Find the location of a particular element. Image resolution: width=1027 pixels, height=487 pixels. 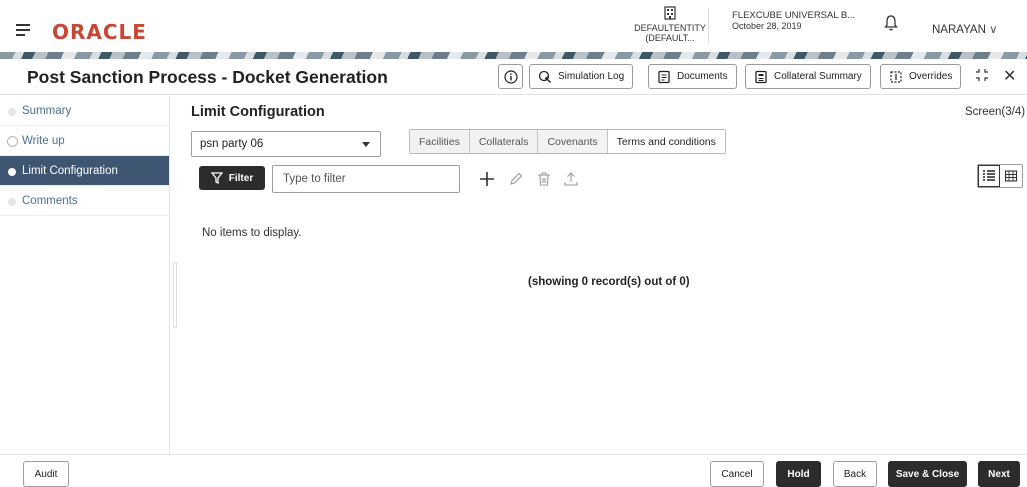

sidebar-item-write-up: Write up is located at coordinates (84, 141).